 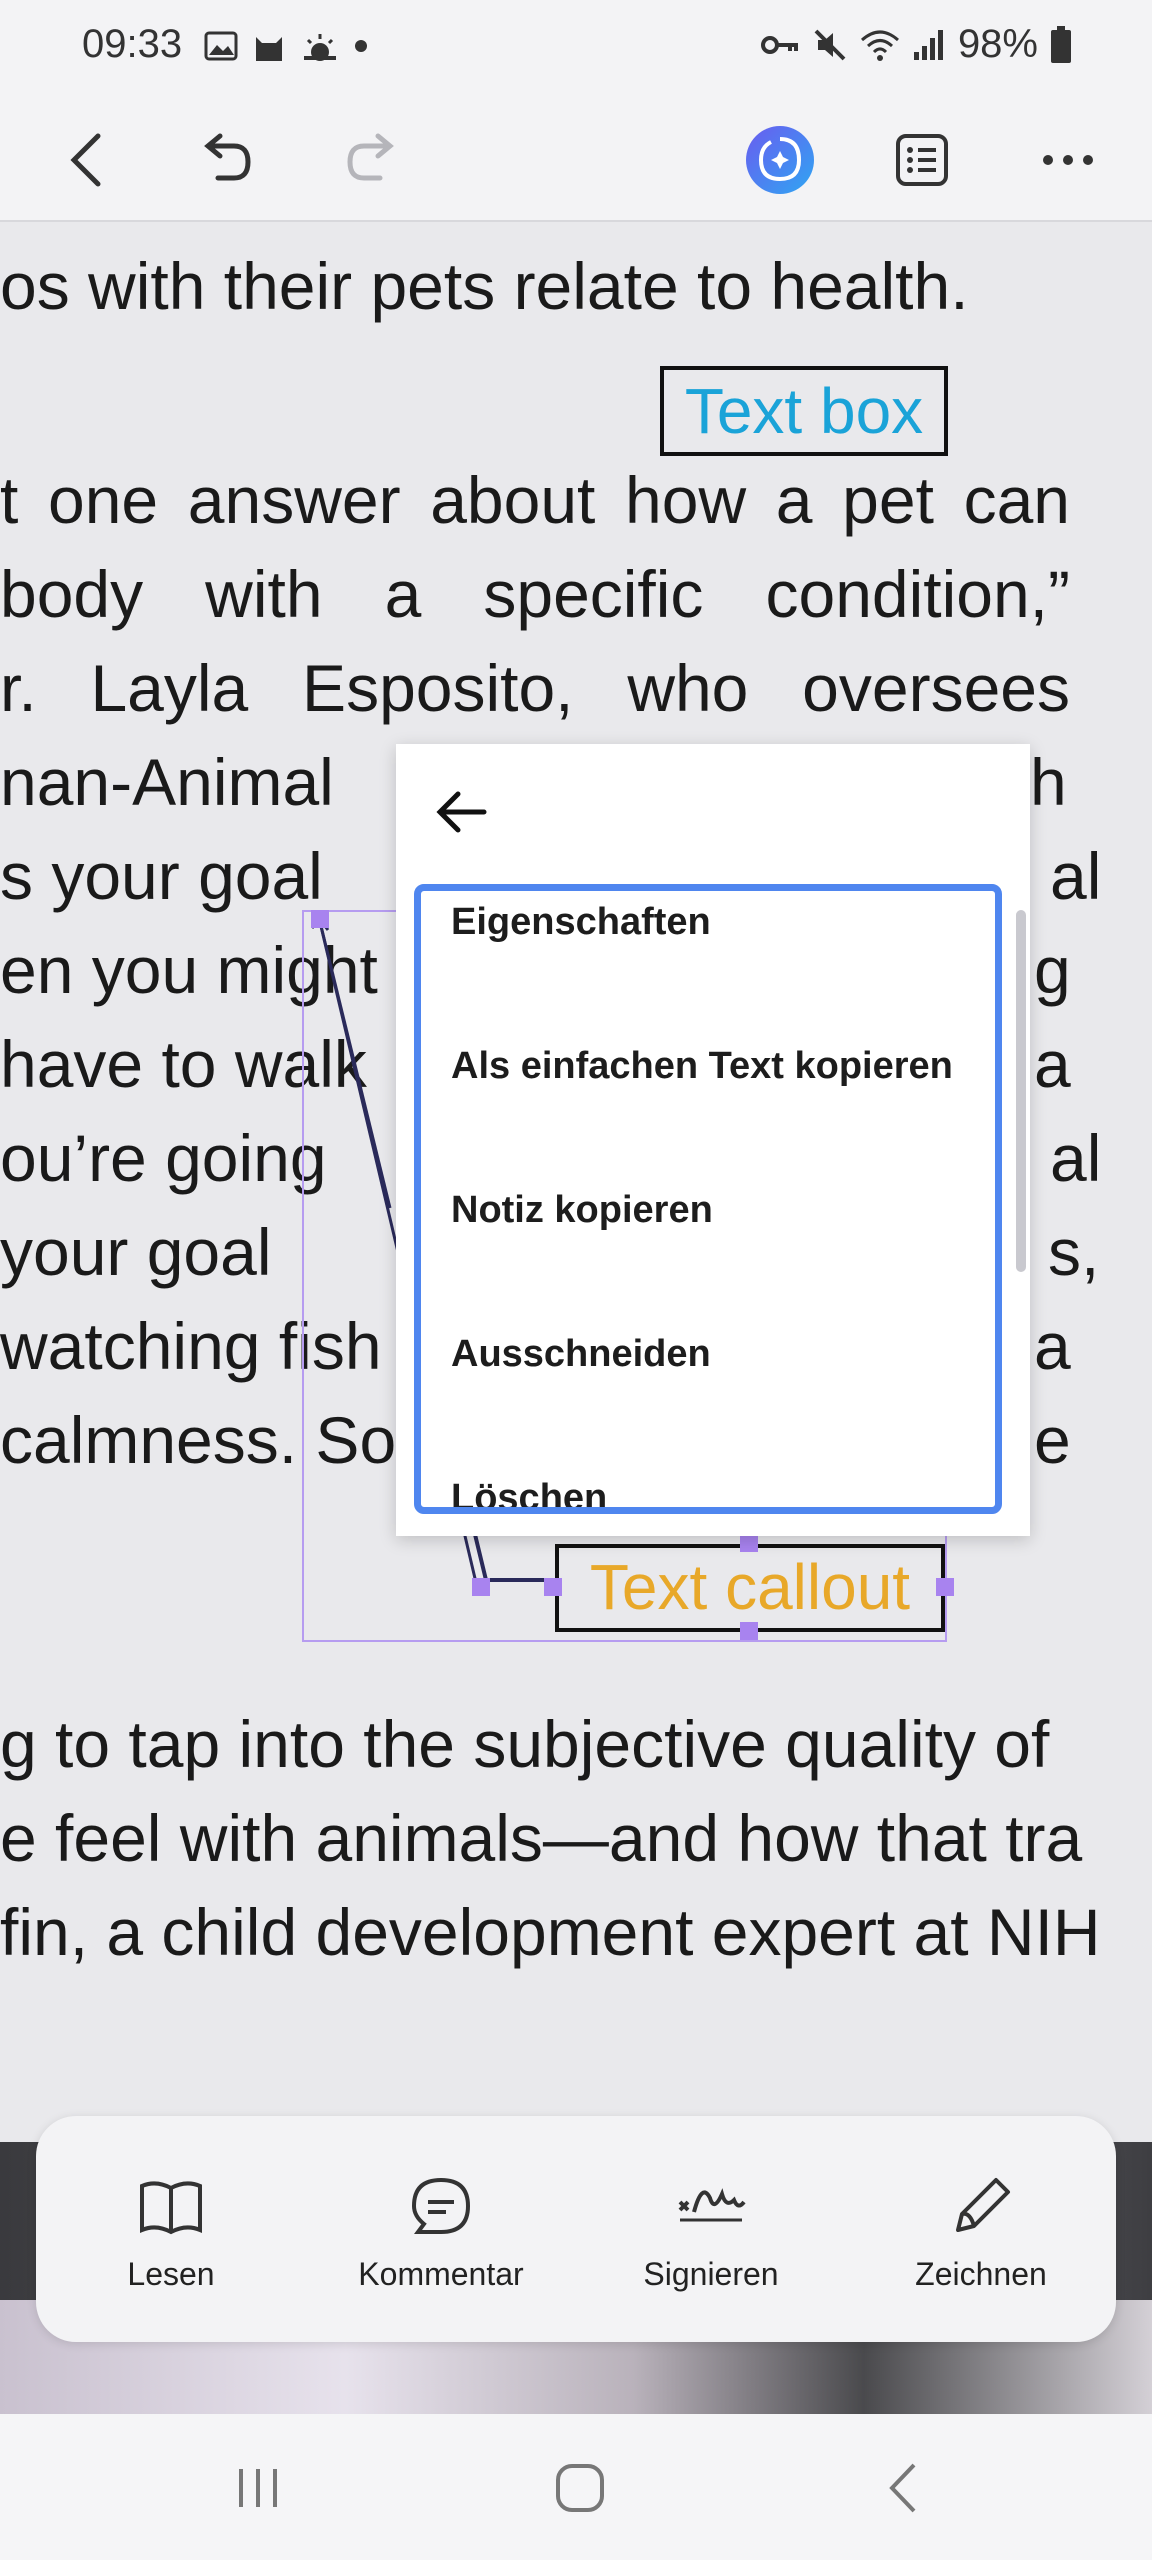 What do you see at coordinates (525, 1744) in the screenshot?
I see `doc-line: g to tap into the subjective quality of` at bounding box center [525, 1744].